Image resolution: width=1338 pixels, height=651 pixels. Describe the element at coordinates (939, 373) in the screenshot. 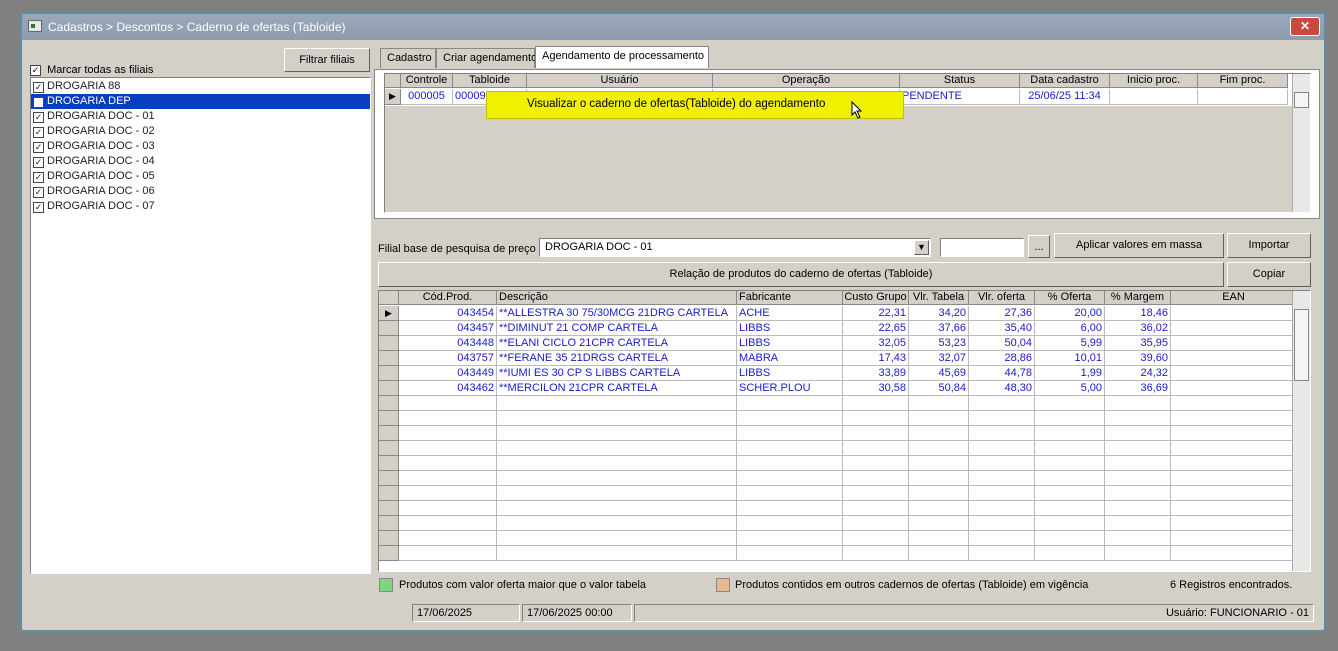

I see `product-cell: 45,69` at that location.